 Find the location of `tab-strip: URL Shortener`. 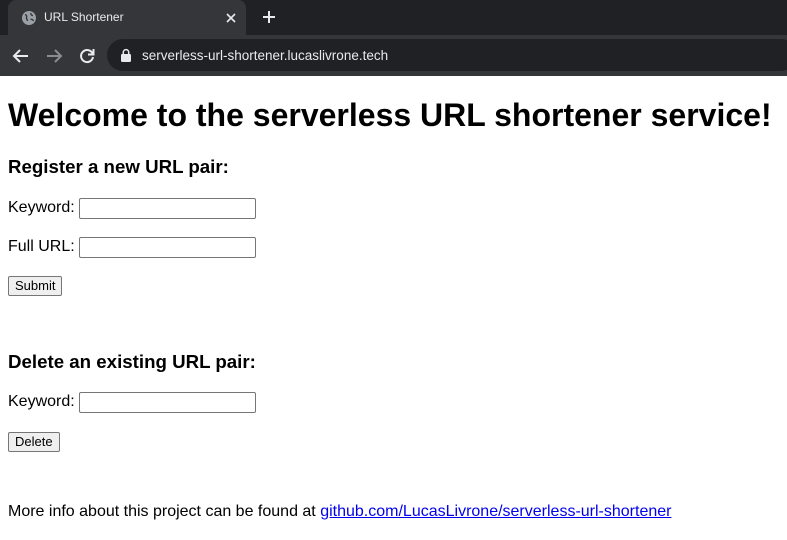

tab-strip: URL Shortener is located at coordinates (393, 17).